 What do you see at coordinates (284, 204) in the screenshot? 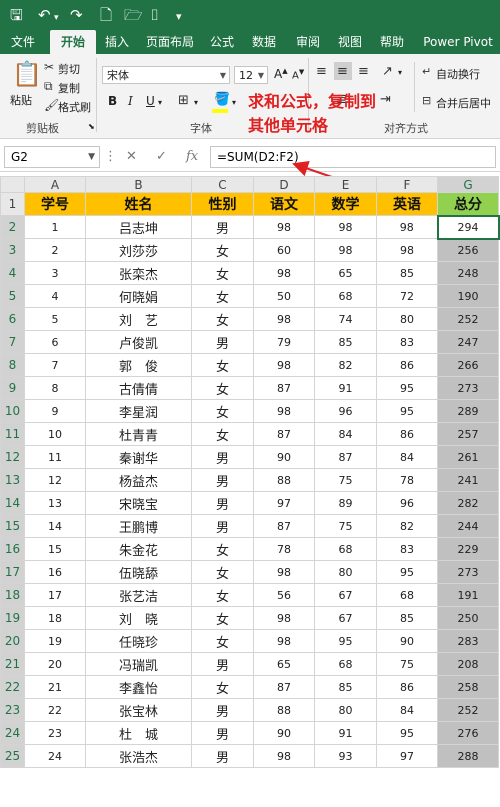
I see `header-cell: 语文` at bounding box center [284, 204].